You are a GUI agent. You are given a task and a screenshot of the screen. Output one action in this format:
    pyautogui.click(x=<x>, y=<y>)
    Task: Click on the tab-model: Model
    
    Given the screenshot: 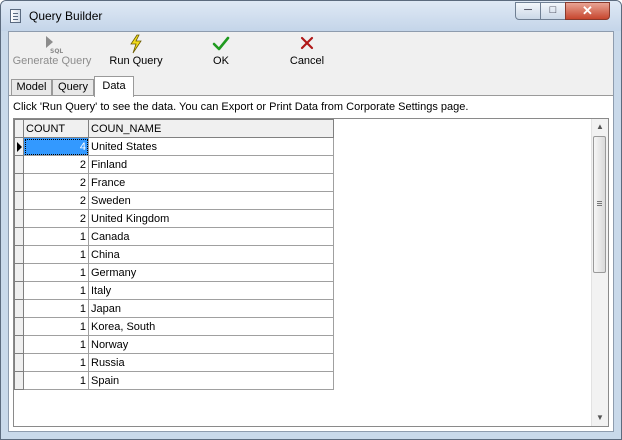 What is the action you would take?
    pyautogui.click(x=31, y=87)
    